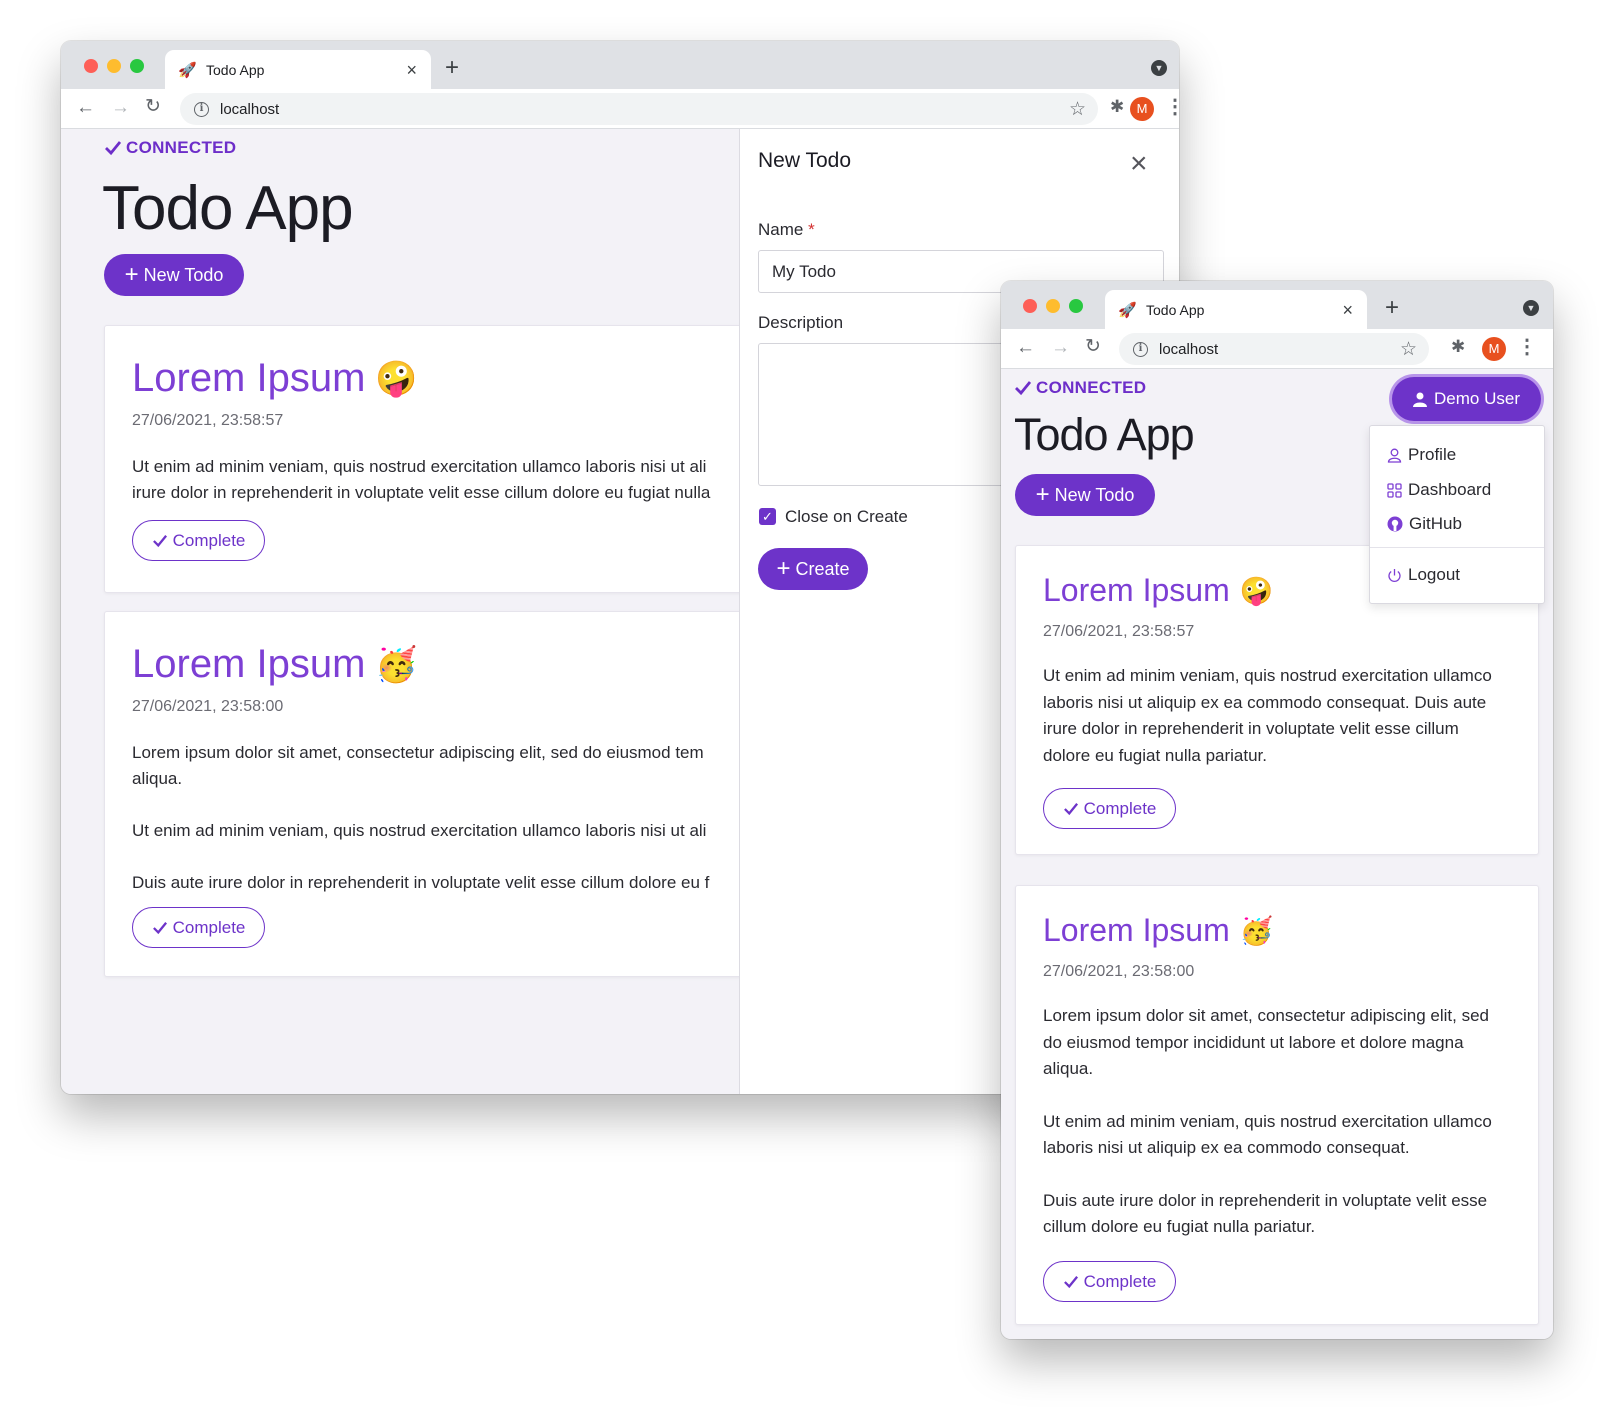 The height and width of the screenshot is (1422, 1620). What do you see at coordinates (1139, 164) in the screenshot?
I see `close-drawer-icon: ×` at bounding box center [1139, 164].